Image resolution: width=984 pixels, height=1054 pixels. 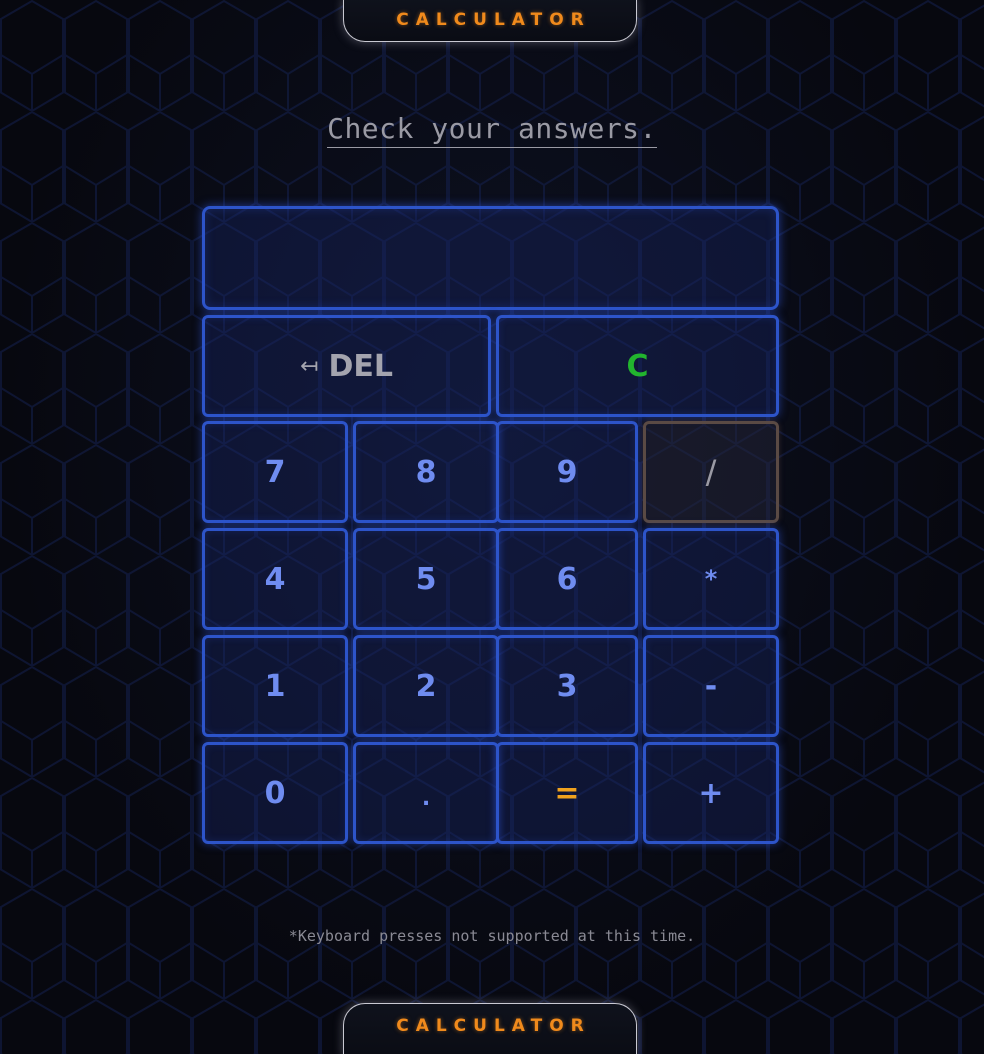 I want to click on header-tab: CALCULATOR, so click(x=490, y=21).